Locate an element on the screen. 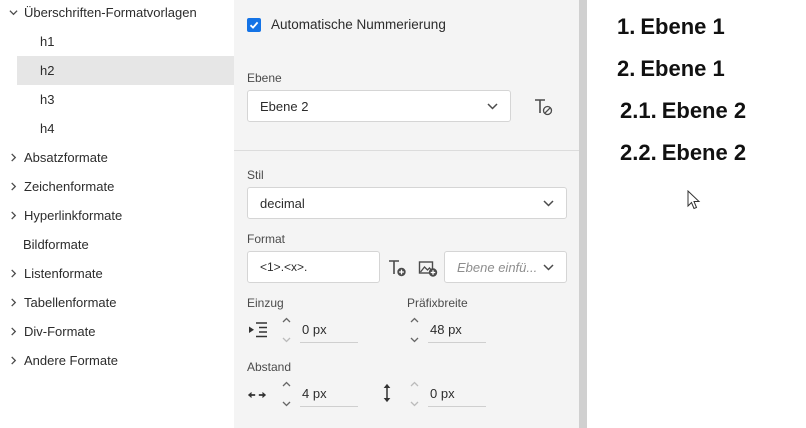 This screenshot has width=806, height=428. preview-line: 2.2. Ebene 2 is located at coordinates (683, 153).